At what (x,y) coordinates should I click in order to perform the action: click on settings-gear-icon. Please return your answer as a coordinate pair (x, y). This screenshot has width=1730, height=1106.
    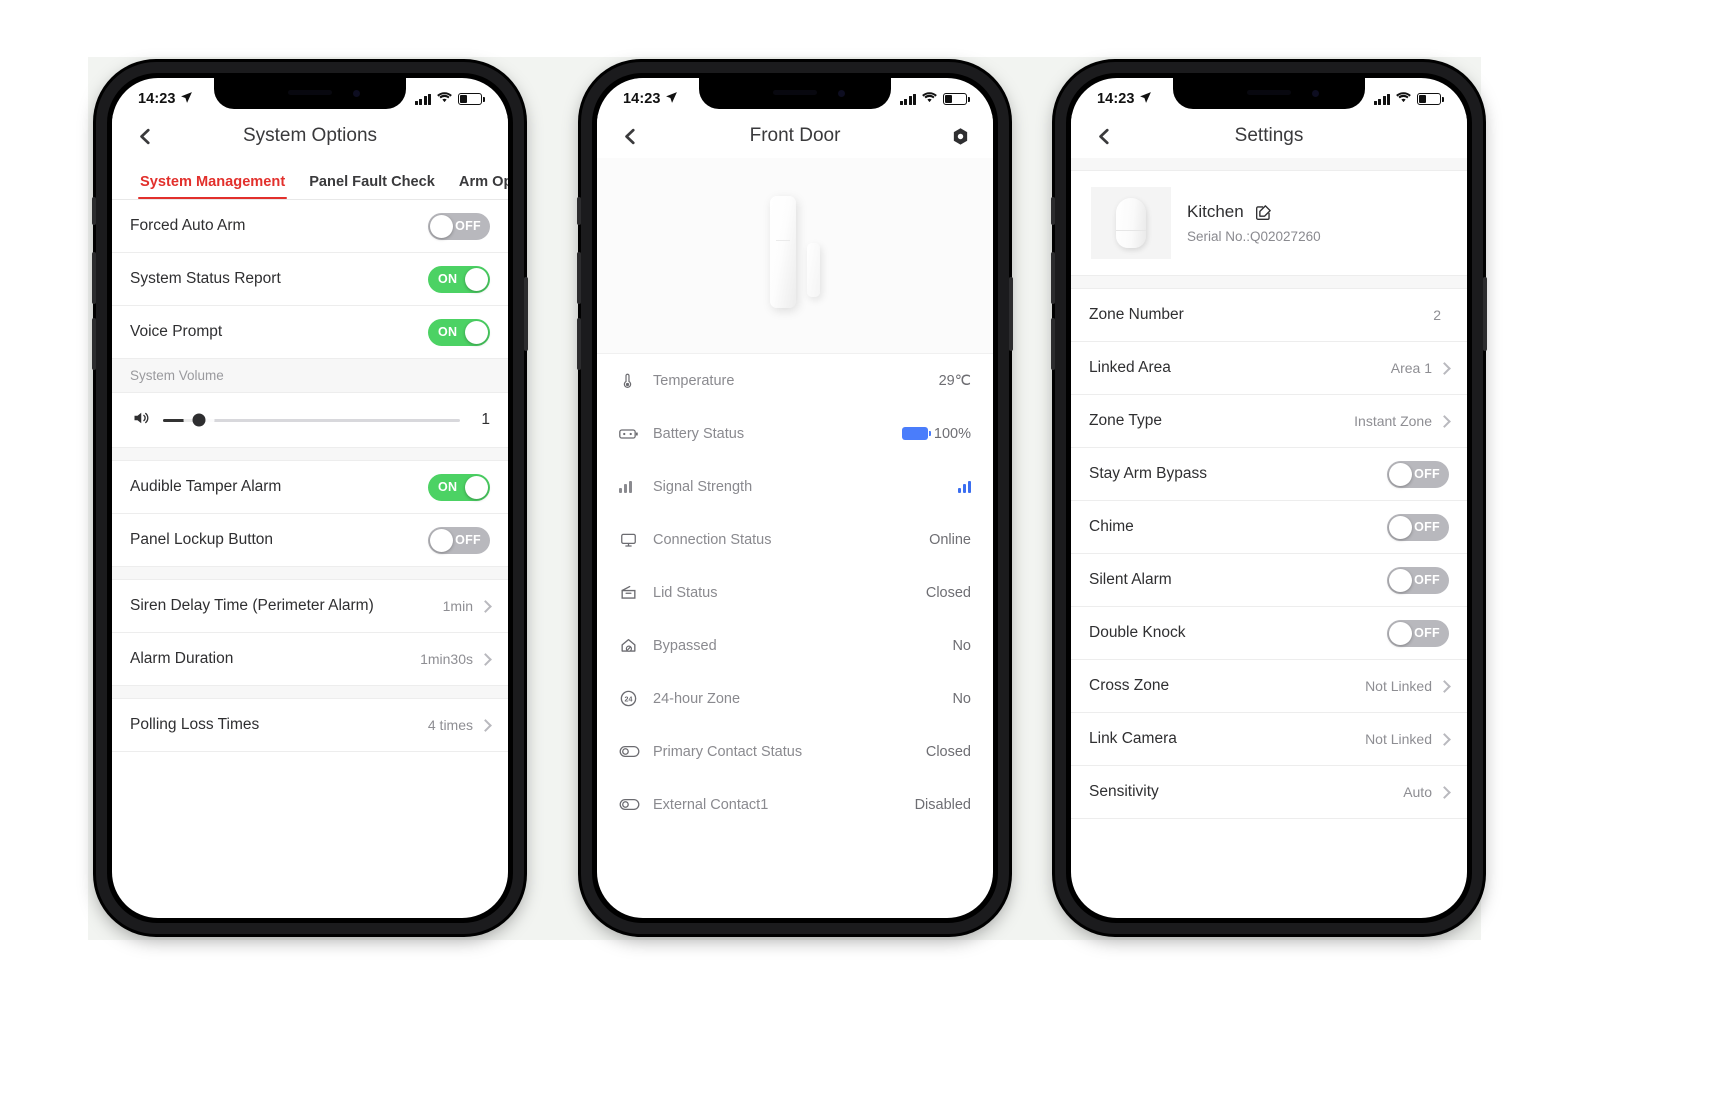
    Looking at the image, I should click on (960, 136).